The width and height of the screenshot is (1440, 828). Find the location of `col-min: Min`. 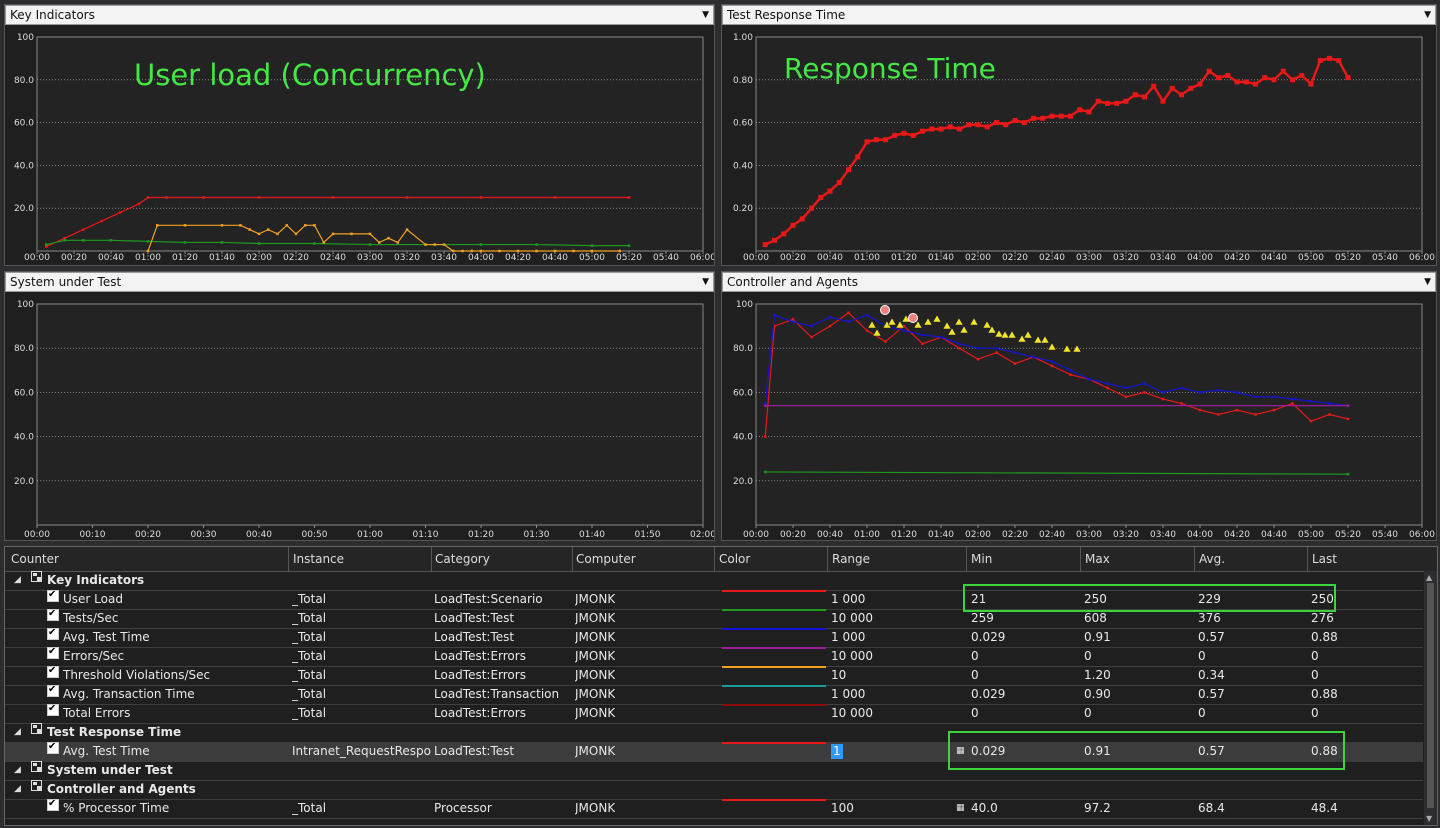

col-min: Min is located at coordinates (981, 559).